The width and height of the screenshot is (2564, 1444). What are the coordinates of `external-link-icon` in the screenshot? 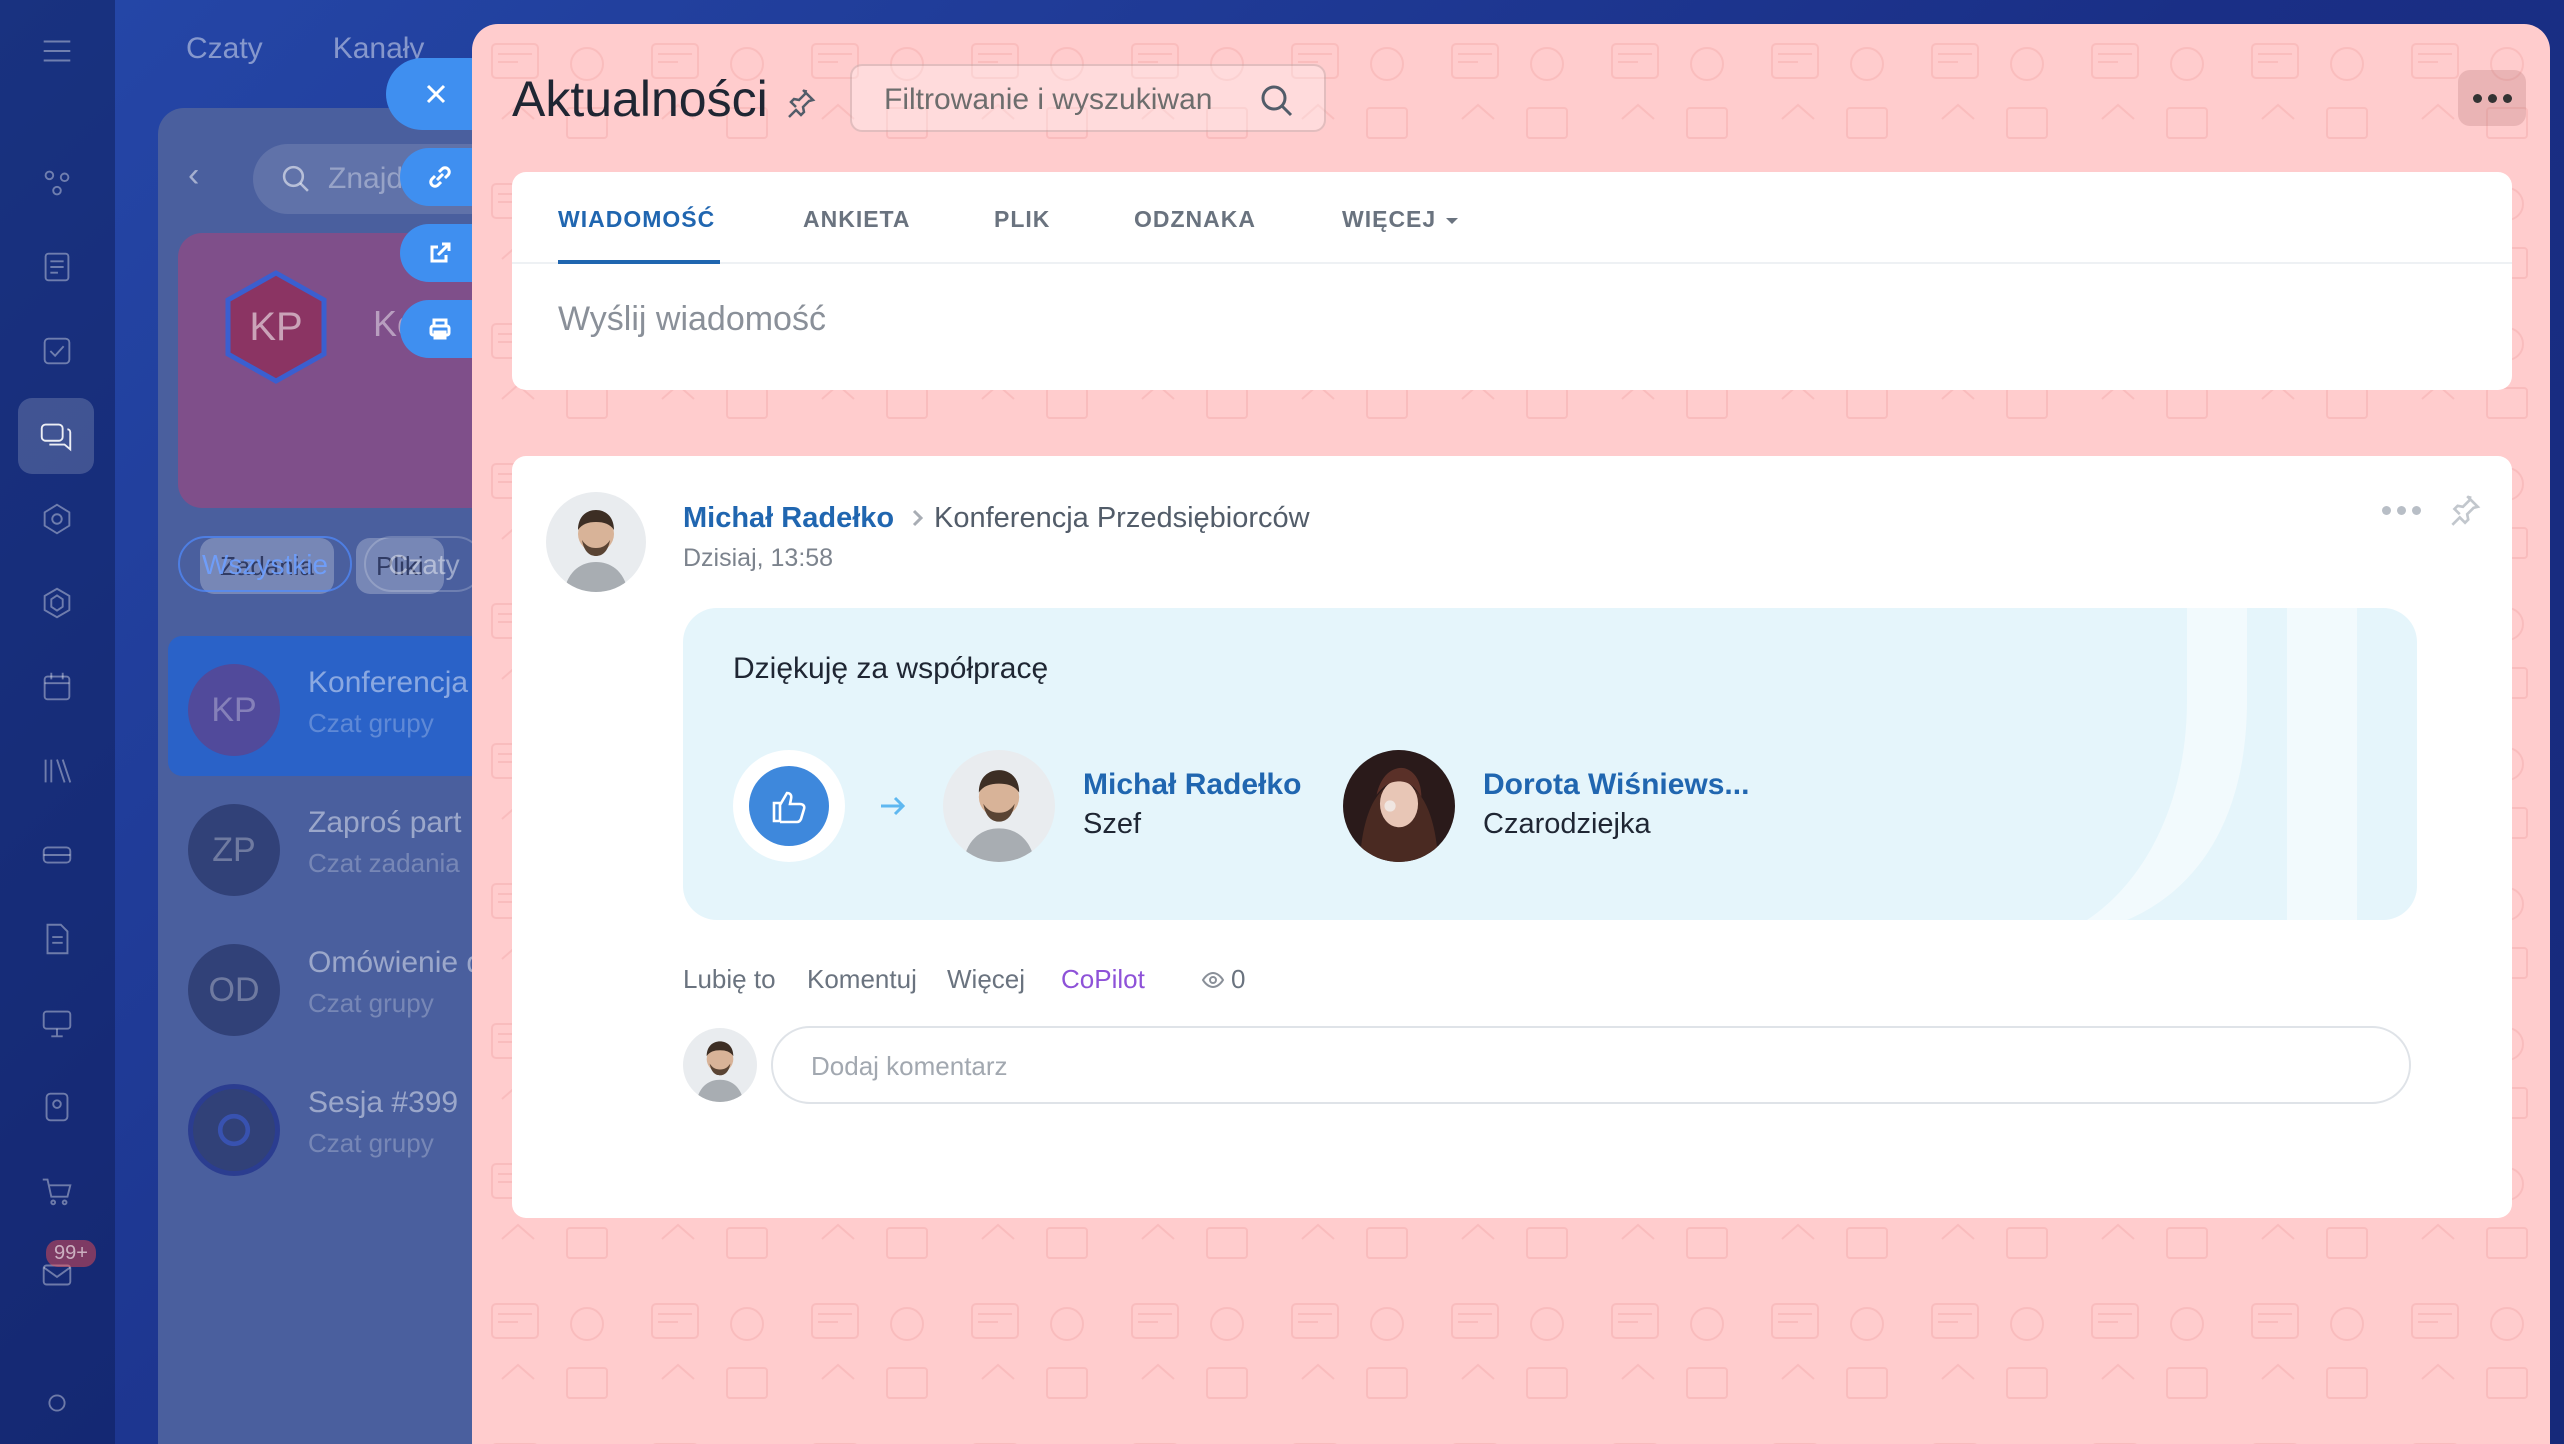 It's located at (440, 252).